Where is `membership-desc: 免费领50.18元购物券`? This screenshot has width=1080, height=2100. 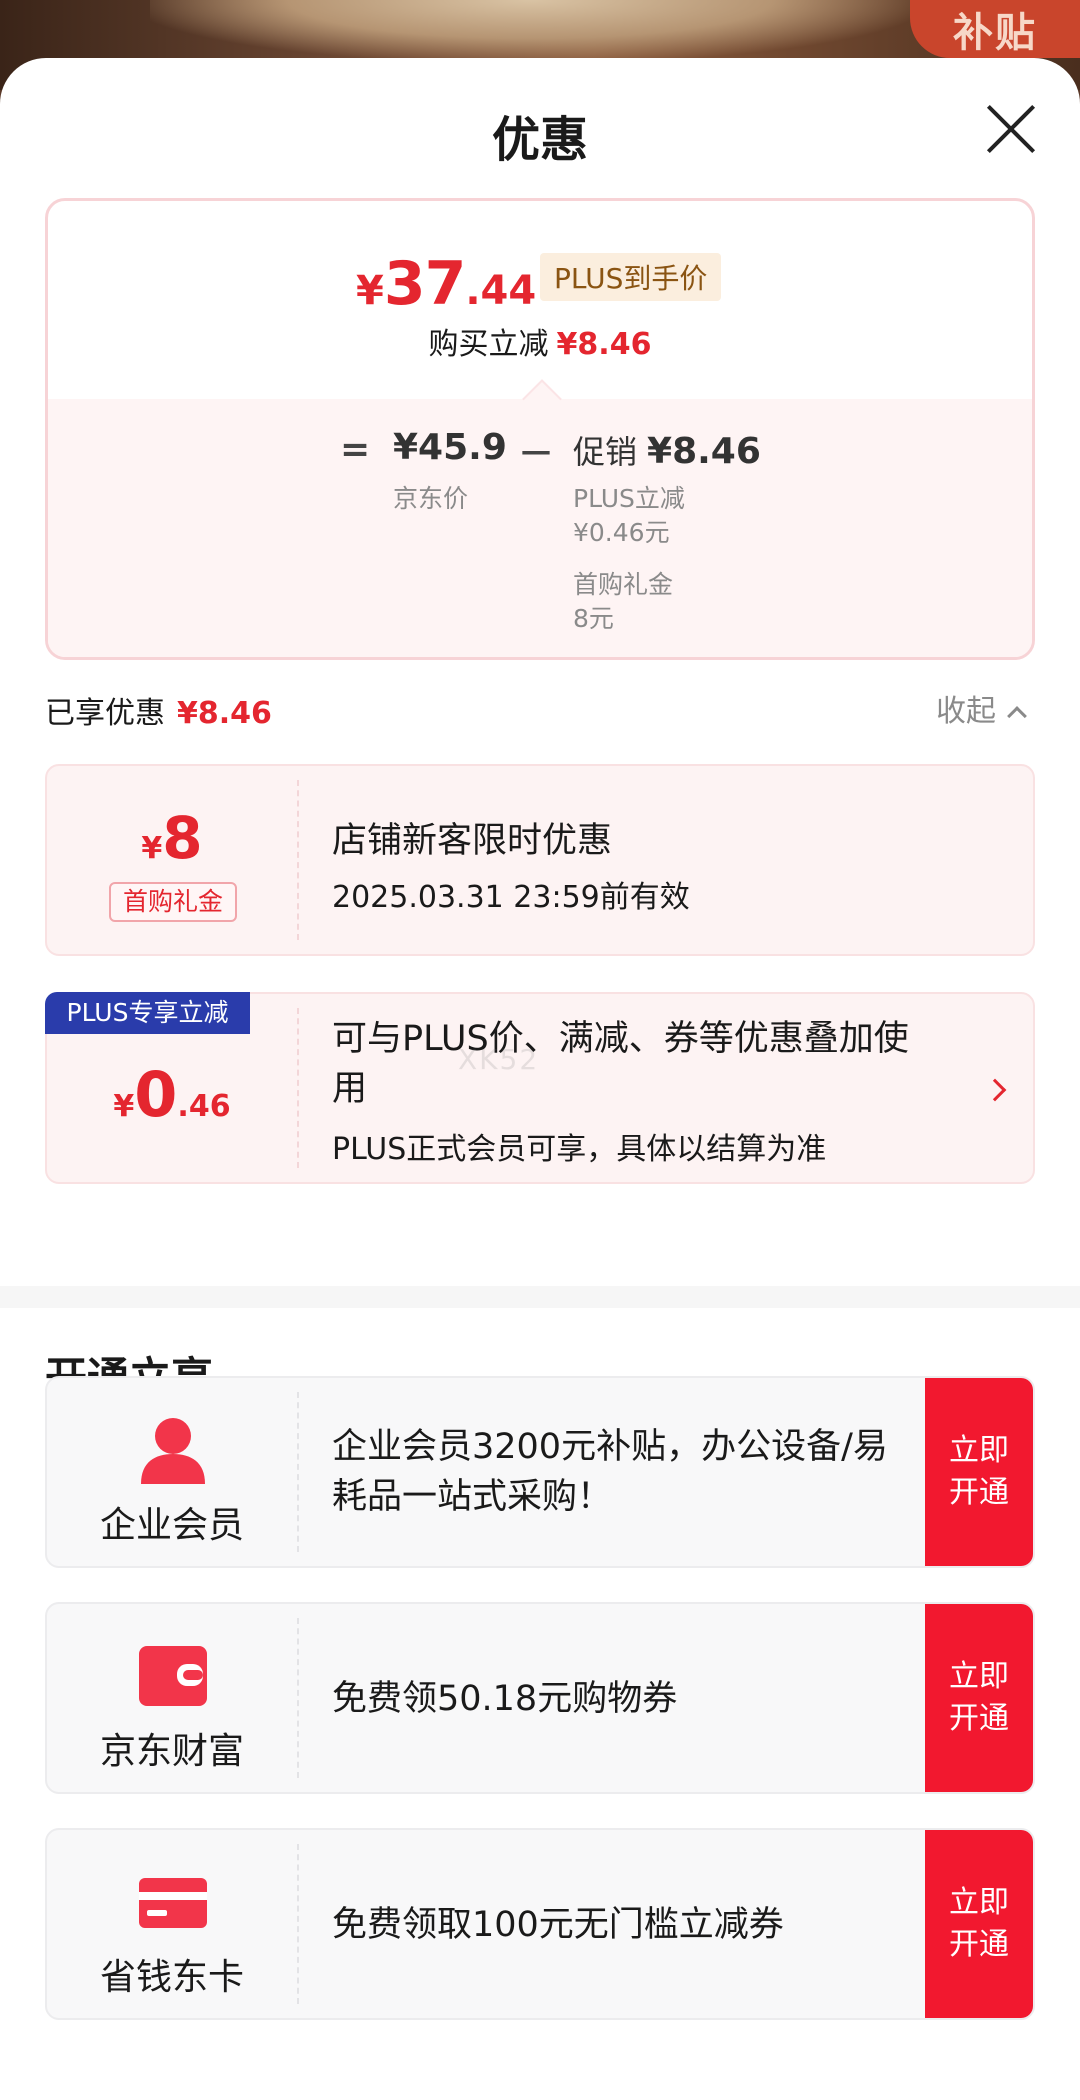
membership-desc: 免费领50.18元购物券 is located at coordinates (505, 1699).